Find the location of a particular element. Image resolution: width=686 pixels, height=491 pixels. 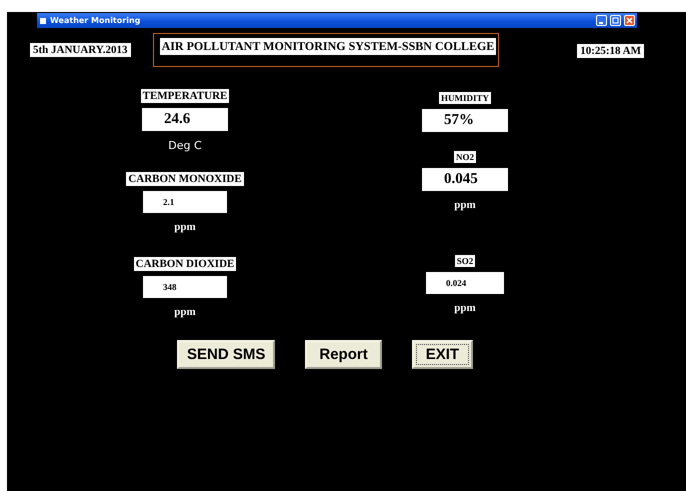

time-label: 10:25:18 AM is located at coordinates (610, 51).